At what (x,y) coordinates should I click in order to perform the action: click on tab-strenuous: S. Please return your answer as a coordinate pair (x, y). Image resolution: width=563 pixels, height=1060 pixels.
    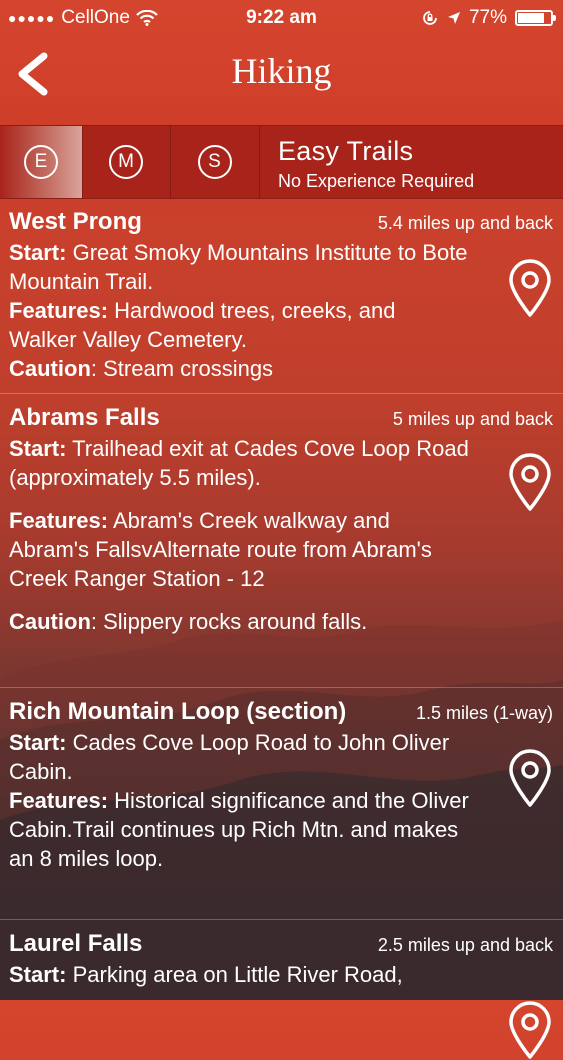
    Looking at the image, I should click on (215, 162).